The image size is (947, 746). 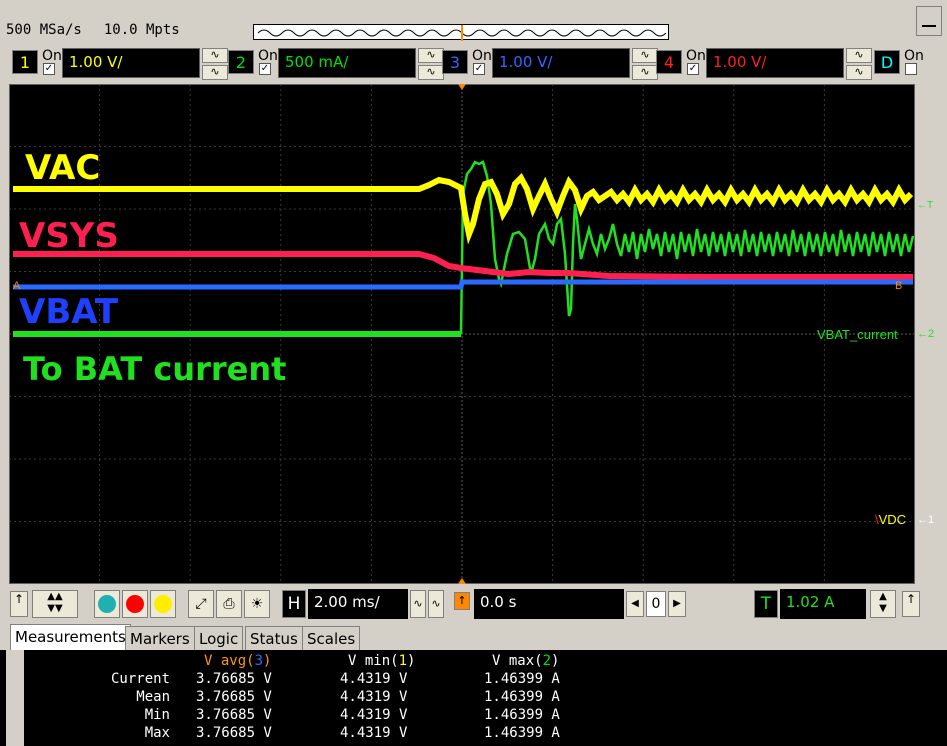 What do you see at coordinates (257, 604) in the screenshot?
I see `brightness-icon: ☀` at bounding box center [257, 604].